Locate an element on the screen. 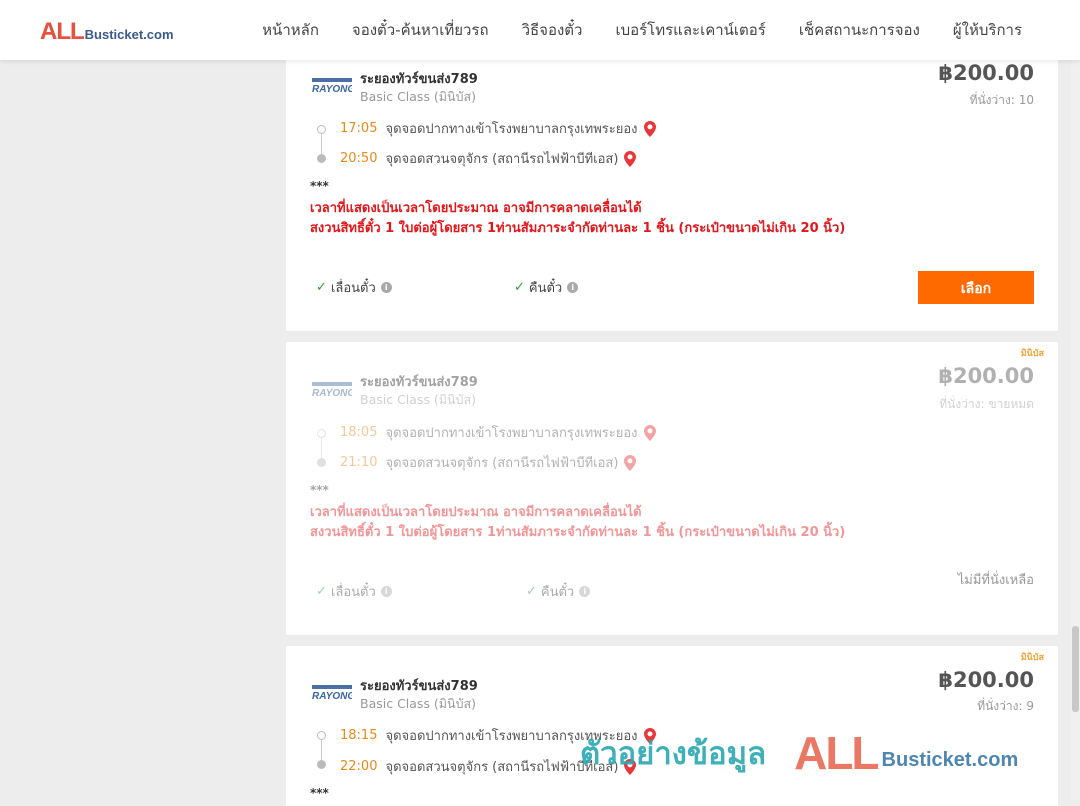 This screenshot has width=1080, height=806. logo-main: ALL is located at coordinates (62, 31).